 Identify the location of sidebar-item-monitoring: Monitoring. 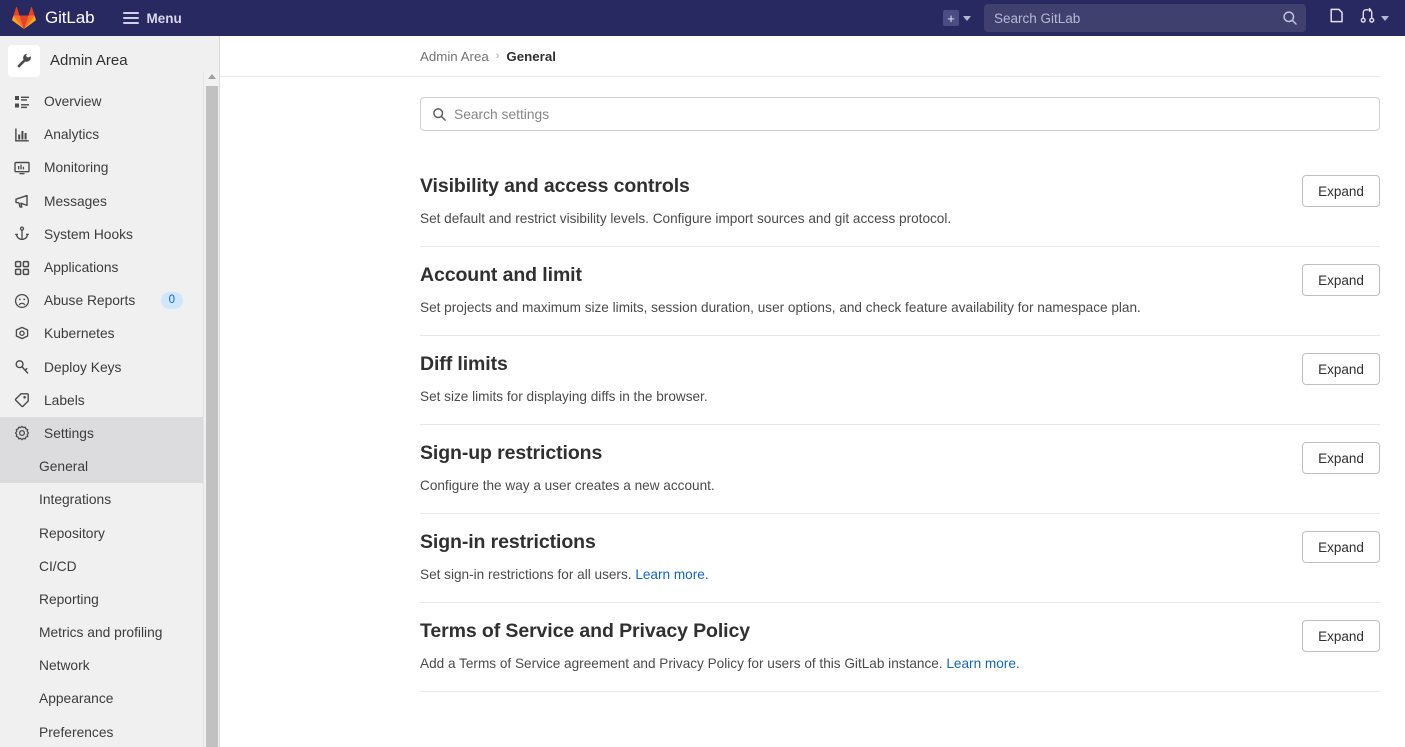
(101, 167).